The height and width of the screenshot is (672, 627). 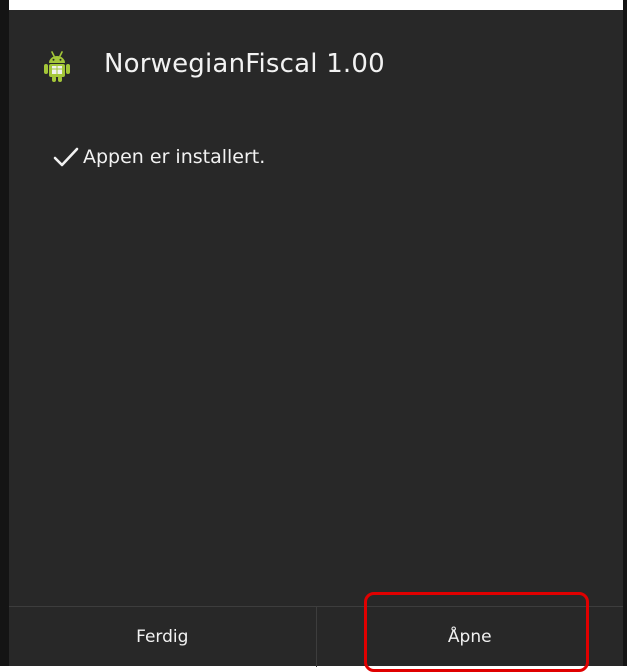 I want to click on checkmark-icon, so click(x=66, y=157).